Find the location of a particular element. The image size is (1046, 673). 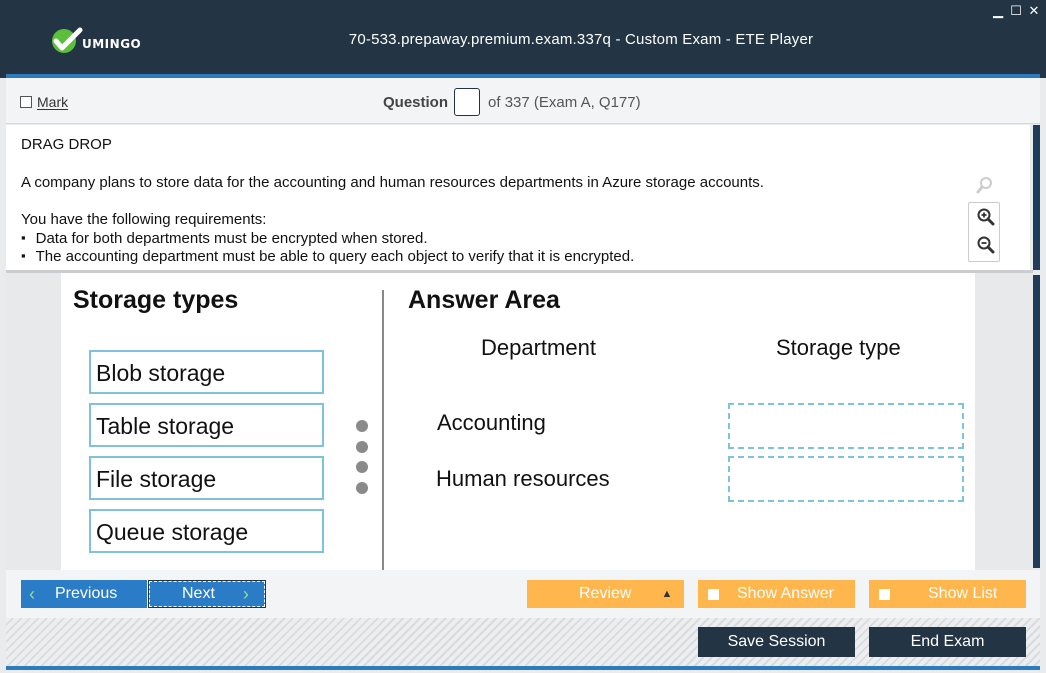

storage-types-heading: Storage types is located at coordinates (156, 300).